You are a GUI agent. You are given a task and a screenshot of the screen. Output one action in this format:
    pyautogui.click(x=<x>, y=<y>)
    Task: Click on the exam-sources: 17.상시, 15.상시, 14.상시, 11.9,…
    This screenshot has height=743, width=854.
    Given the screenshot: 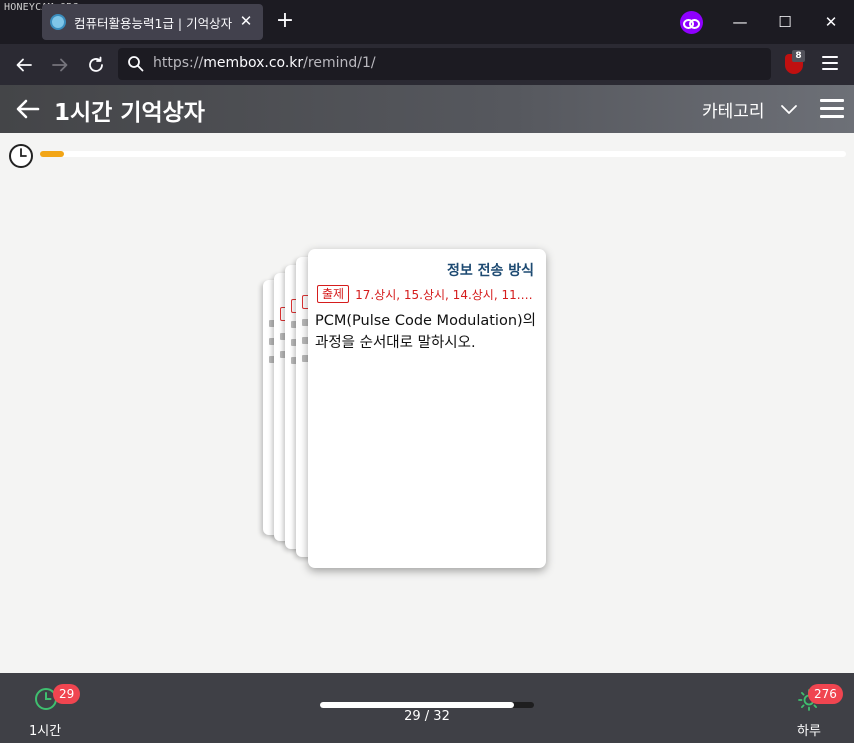 What is the action you would take?
    pyautogui.click(x=447, y=294)
    